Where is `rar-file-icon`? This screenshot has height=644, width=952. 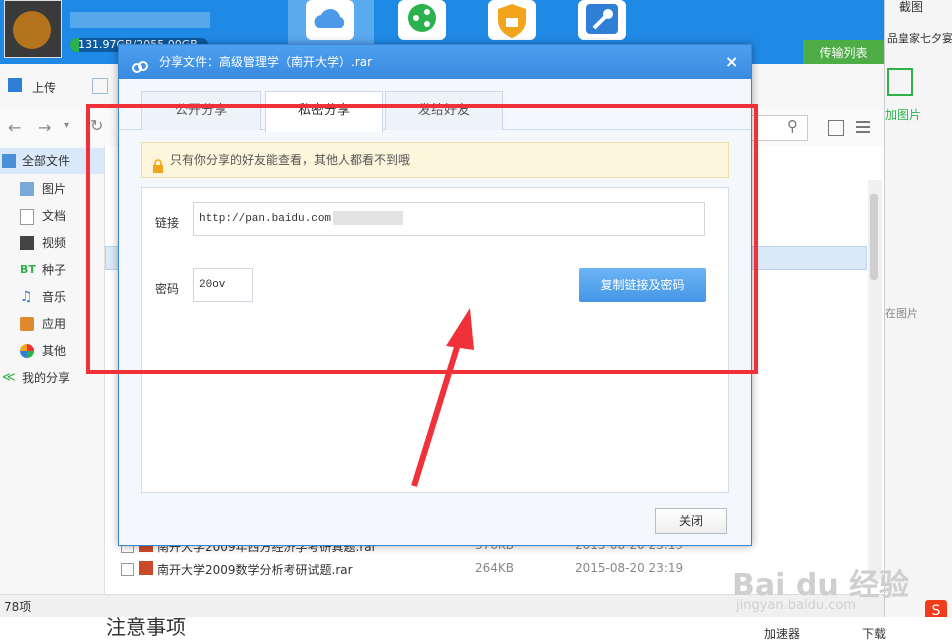 rar-file-icon is located at coordinates (146, 568).